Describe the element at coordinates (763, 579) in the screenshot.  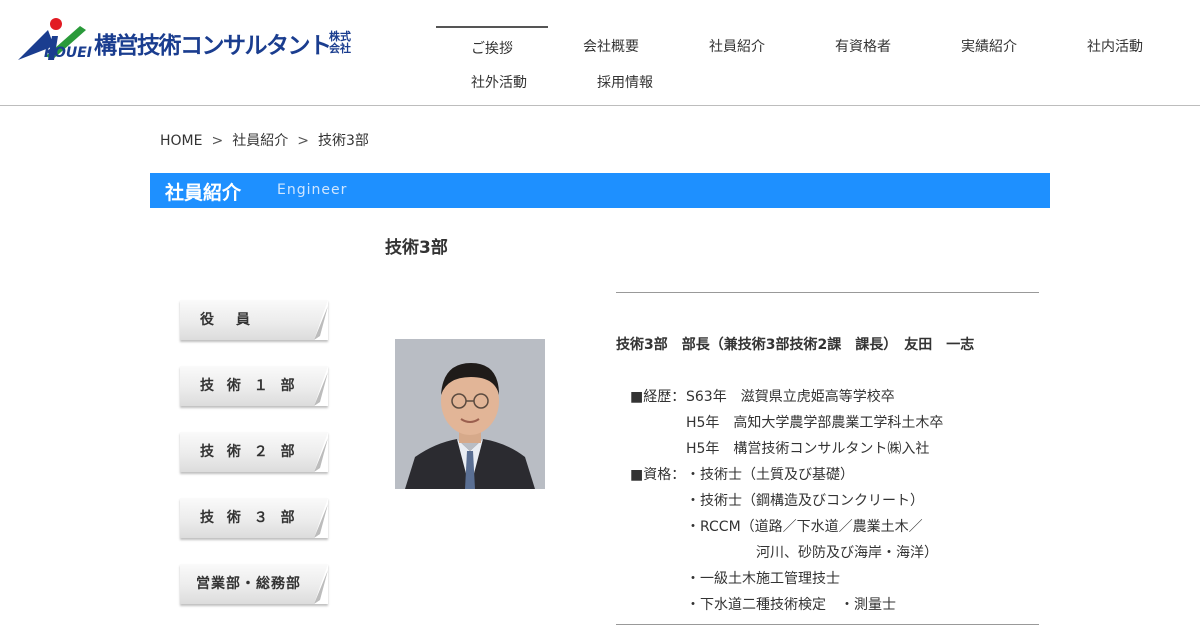
I see `qualification-item: ・一級土木施工管理技士` at that location.